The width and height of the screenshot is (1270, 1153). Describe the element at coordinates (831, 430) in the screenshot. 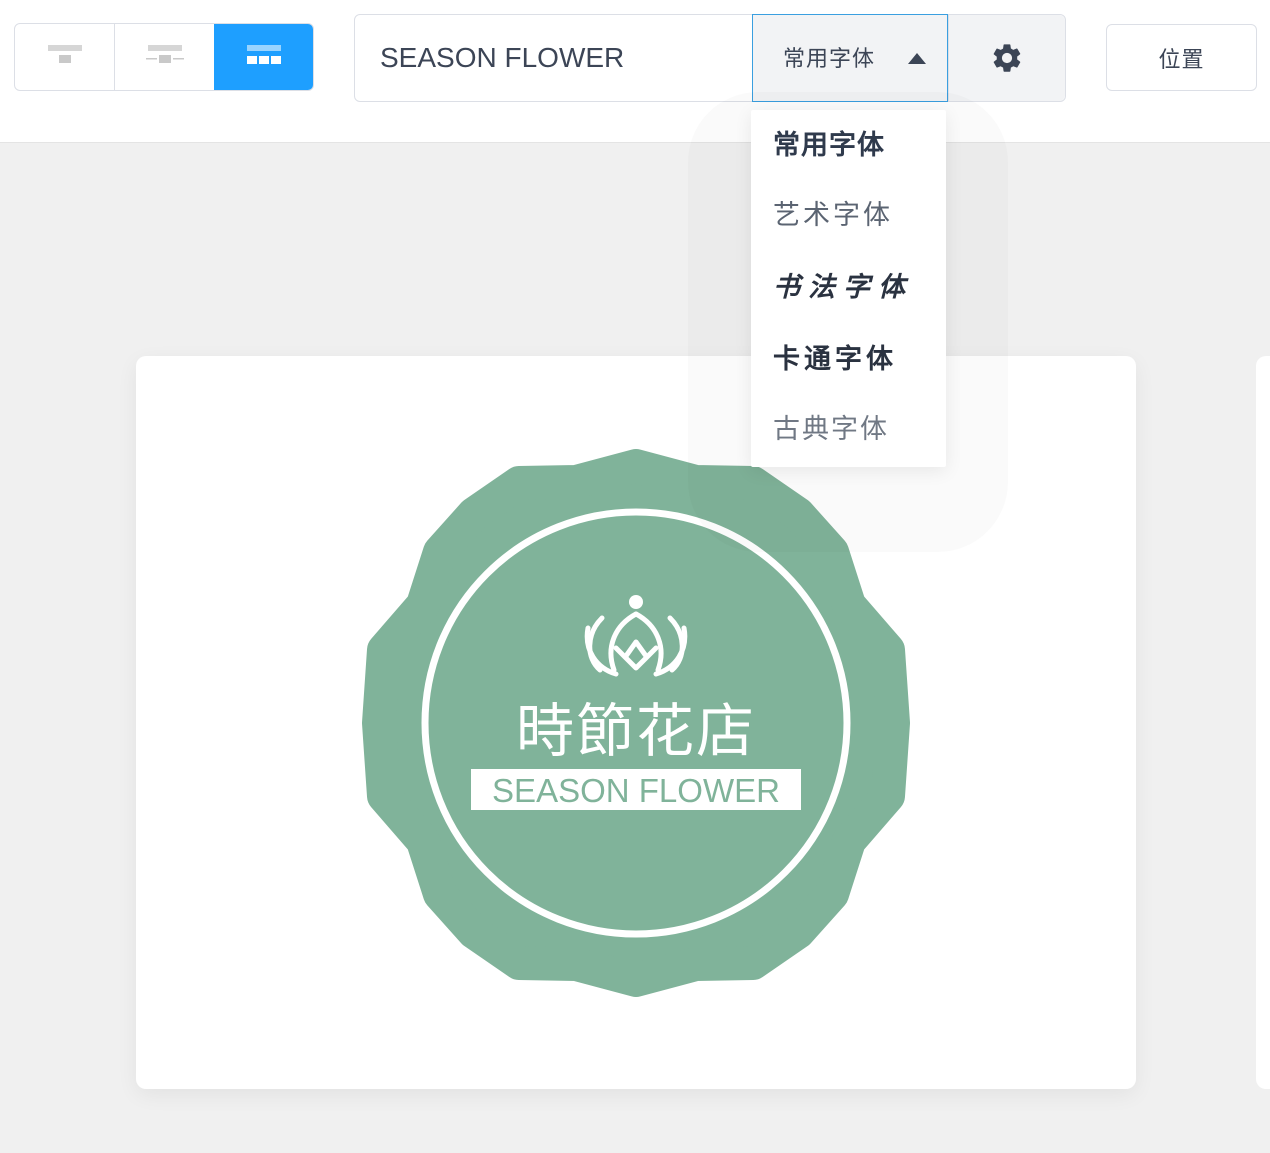

I see `font-option-classical: 古典字体` at that location.